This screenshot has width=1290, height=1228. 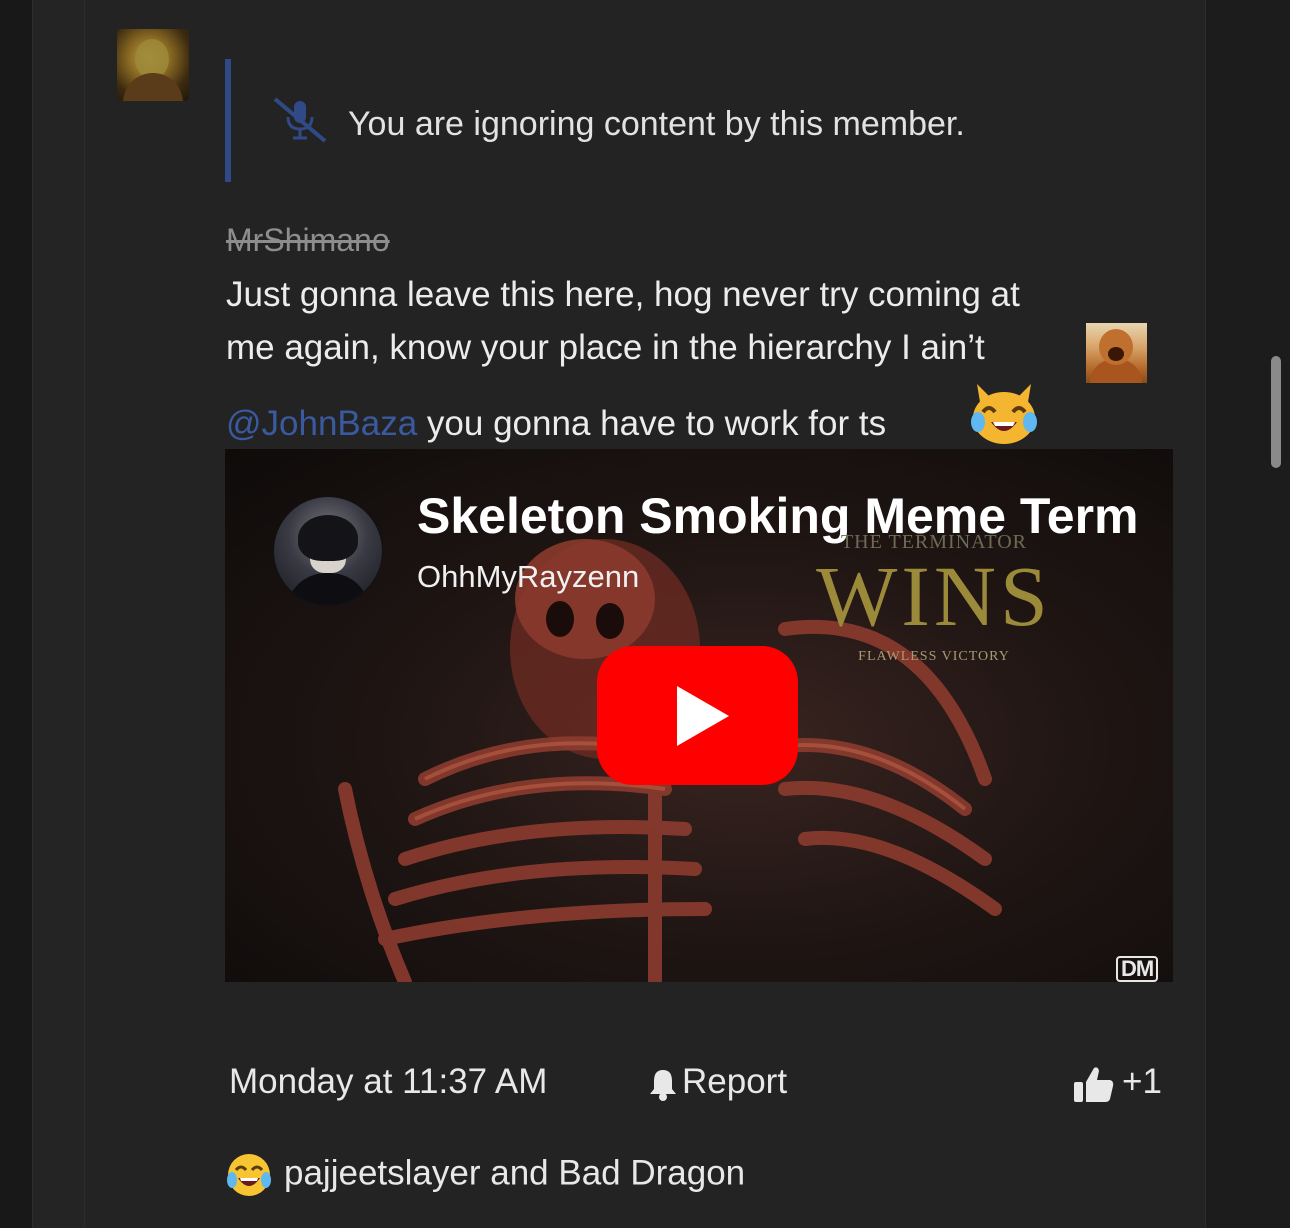 What do you see at coordinates (934, 596) in the screenshot?
I see `overlay-big-text: WINS` at bounding box center [934, 596].